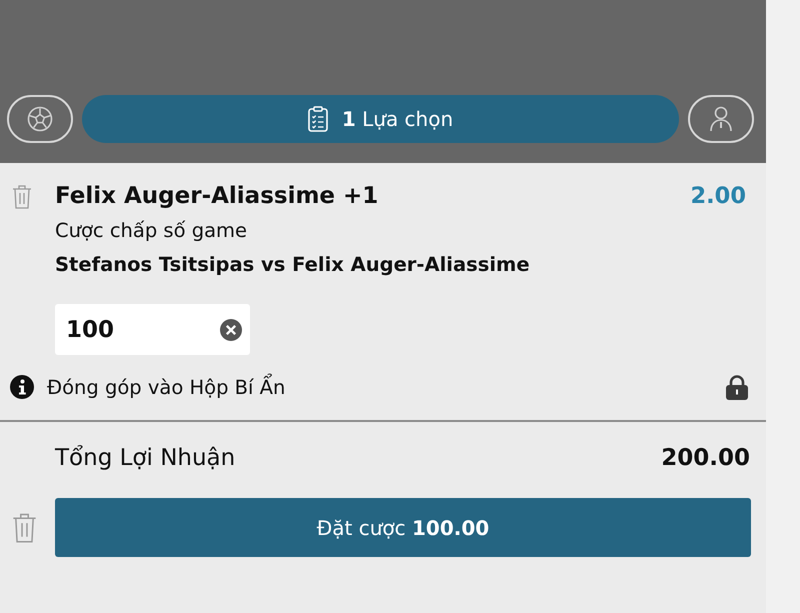 The height and width of the screenshot is (613, 800). I want to click on account-button, so click(721, 119).